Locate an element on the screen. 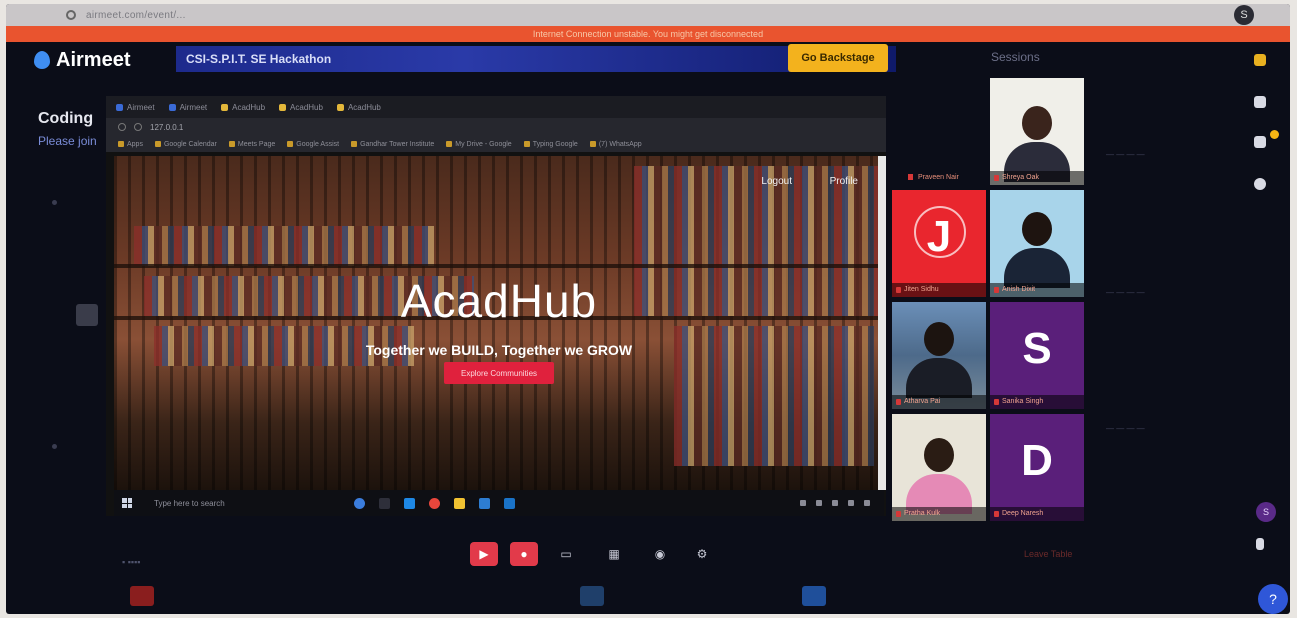 This screenshot has height=618, width=1297. chrome-icon is located at coordinates (434, 503).